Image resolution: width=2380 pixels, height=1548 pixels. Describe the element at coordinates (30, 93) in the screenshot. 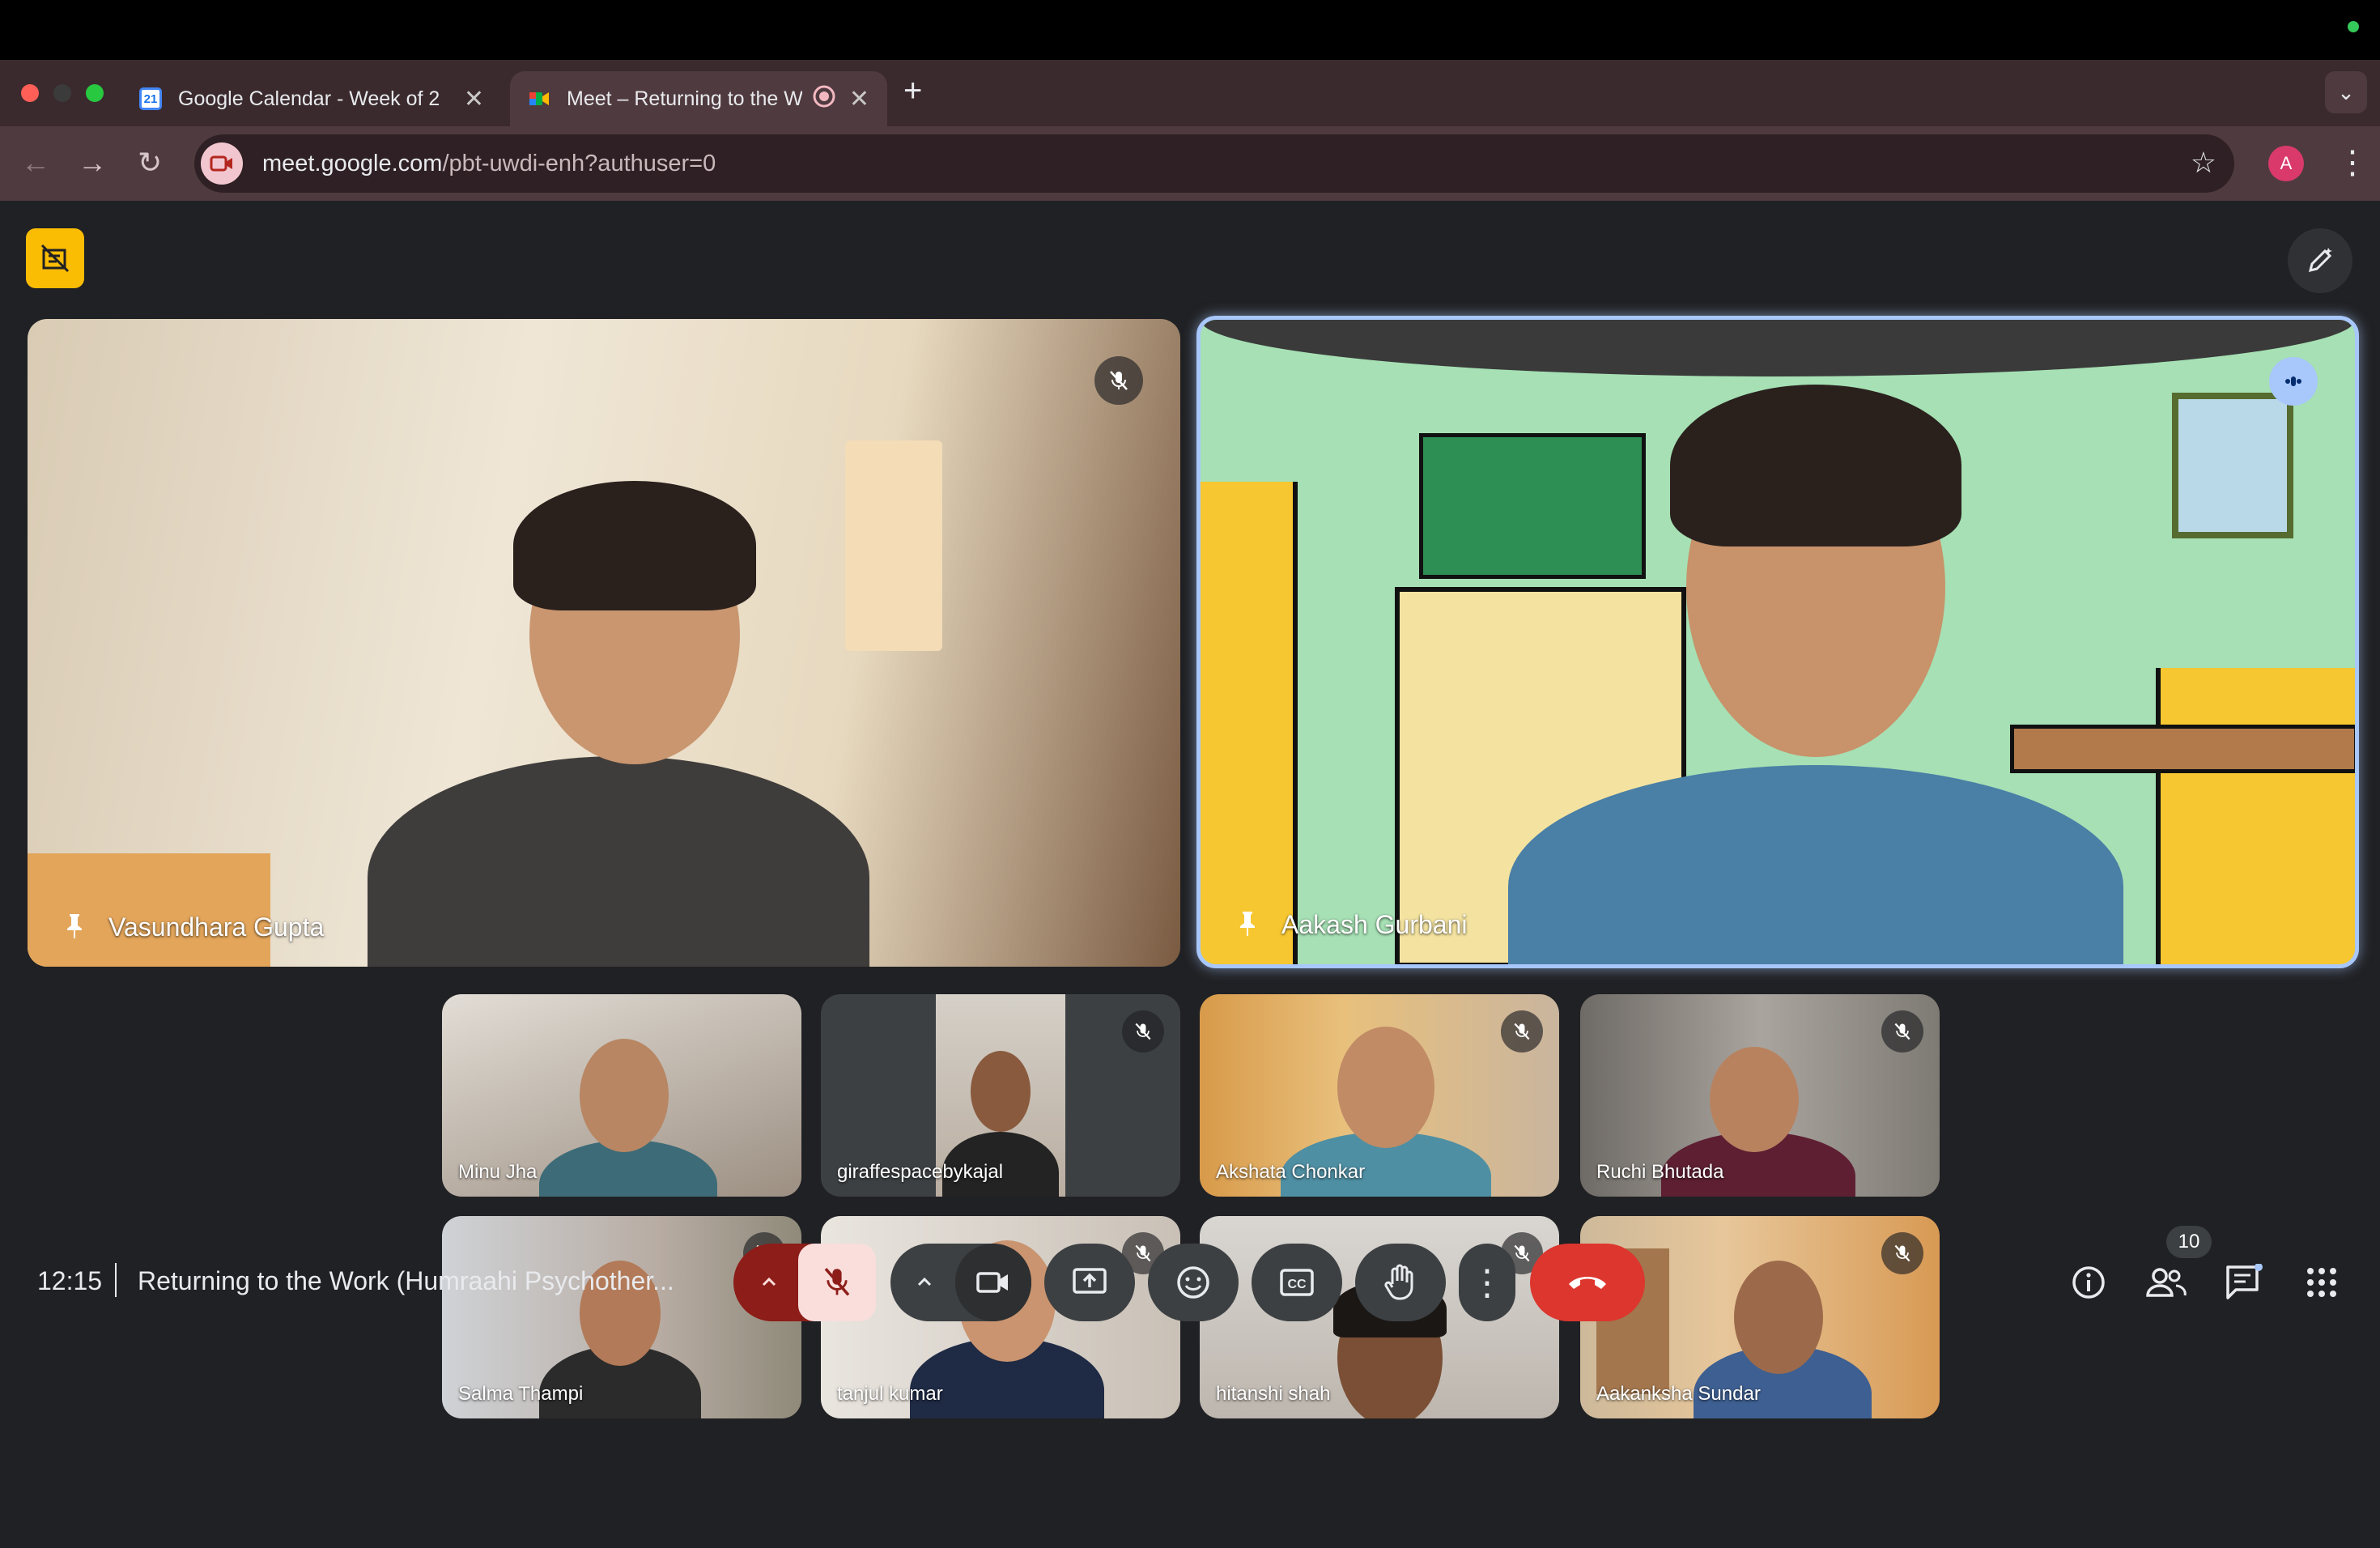

I see `close-window-button` at that location.